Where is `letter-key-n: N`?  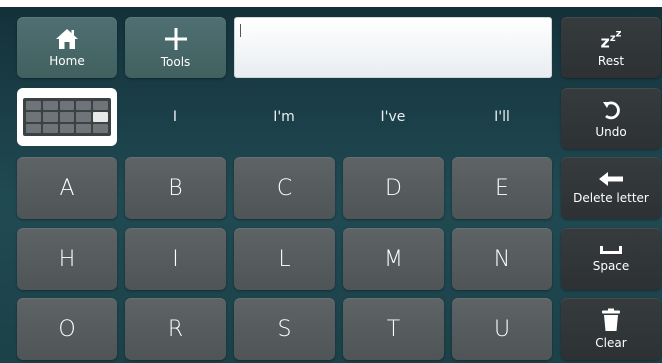 letter-key-n: N is located at coordinates (502, 259).